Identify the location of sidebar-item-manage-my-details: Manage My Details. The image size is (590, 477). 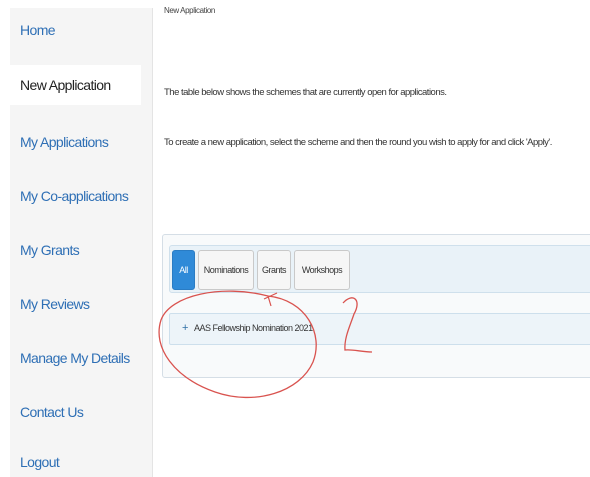
(75, 358).